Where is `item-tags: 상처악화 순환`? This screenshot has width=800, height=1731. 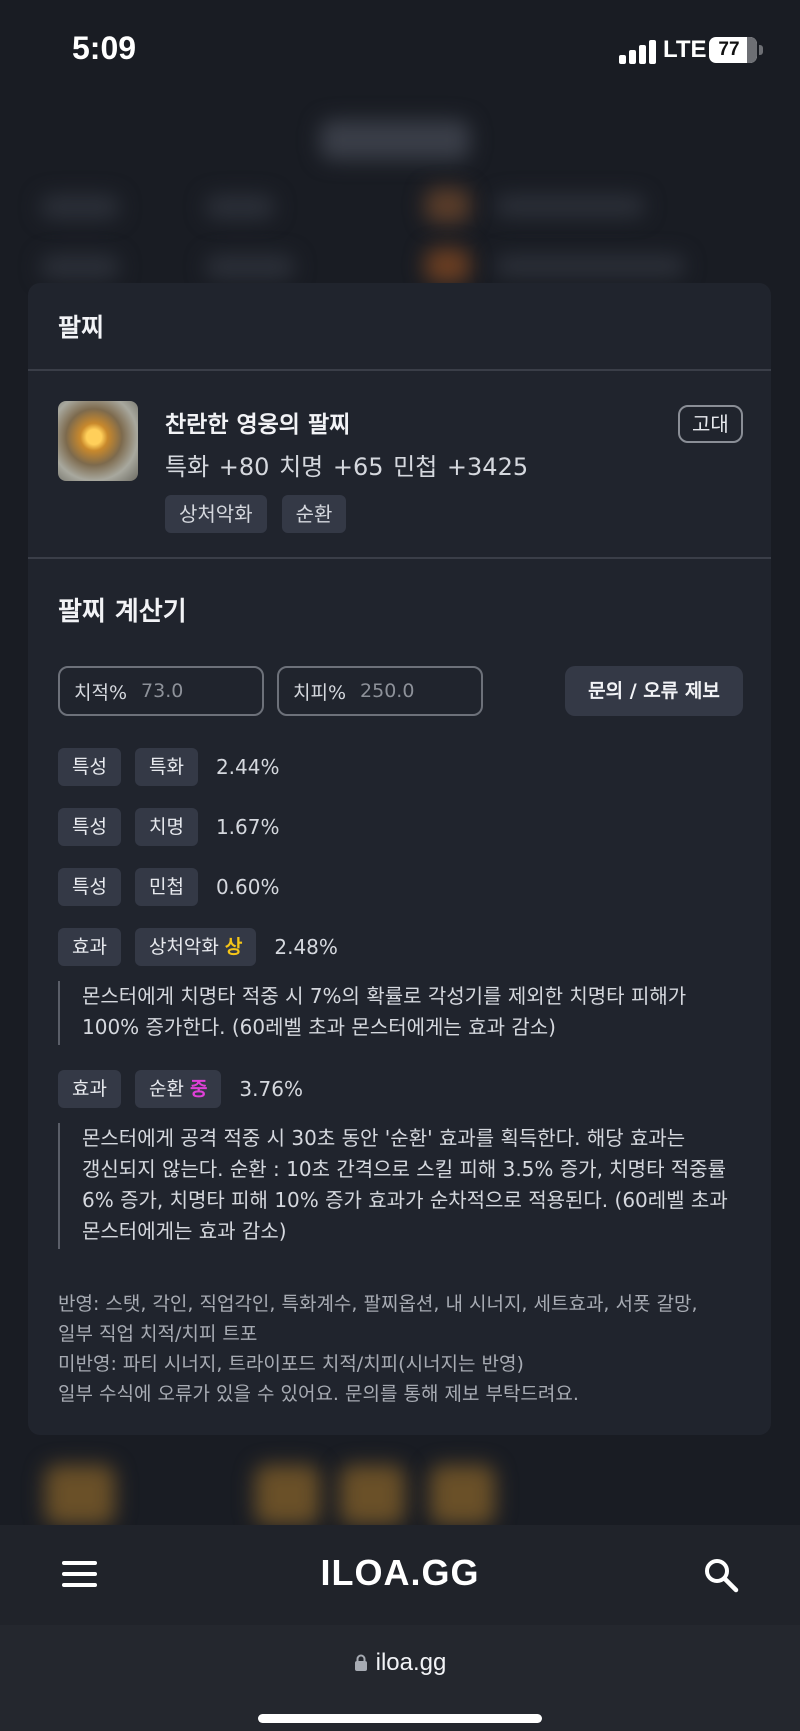
item-tags: 상처악화 순환 is located at coordinates (256, 514).